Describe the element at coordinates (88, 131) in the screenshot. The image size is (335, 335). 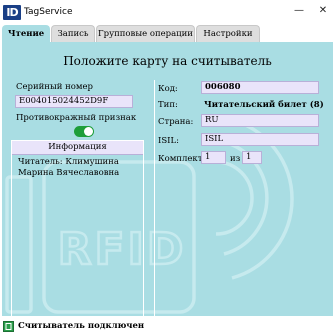
I see `toggle-knob` at that location.